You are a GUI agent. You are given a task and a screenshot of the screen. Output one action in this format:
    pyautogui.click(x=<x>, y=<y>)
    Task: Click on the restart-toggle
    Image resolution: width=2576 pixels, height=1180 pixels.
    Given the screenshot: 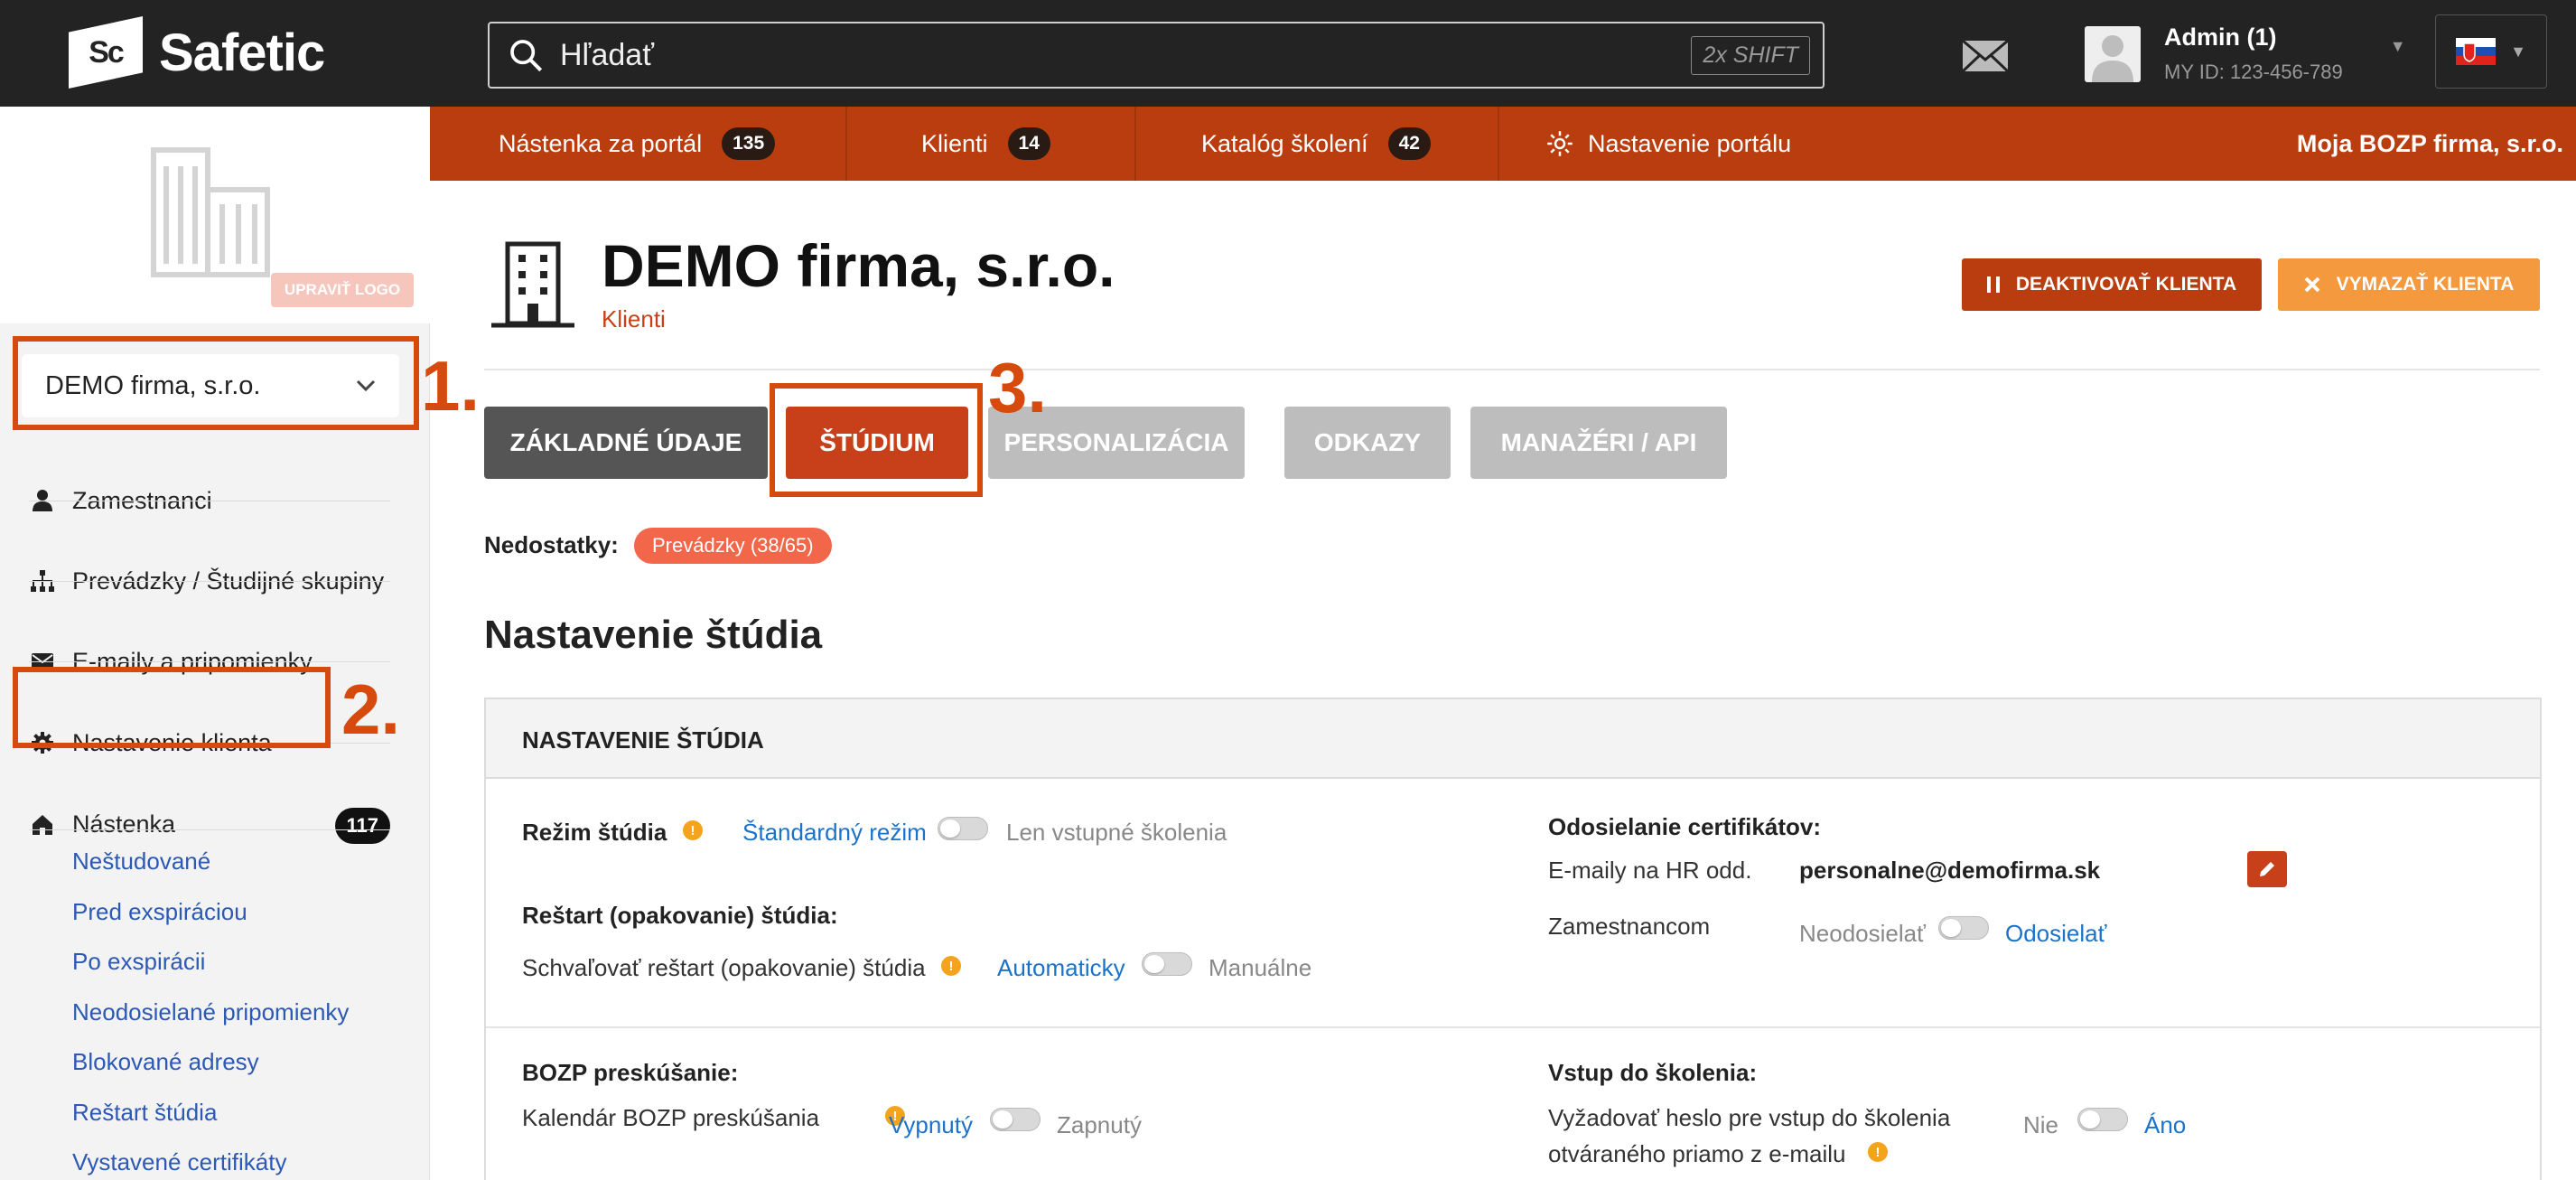 What is the action you would take?
    pyautogui.click(x=1167, y=964)
    